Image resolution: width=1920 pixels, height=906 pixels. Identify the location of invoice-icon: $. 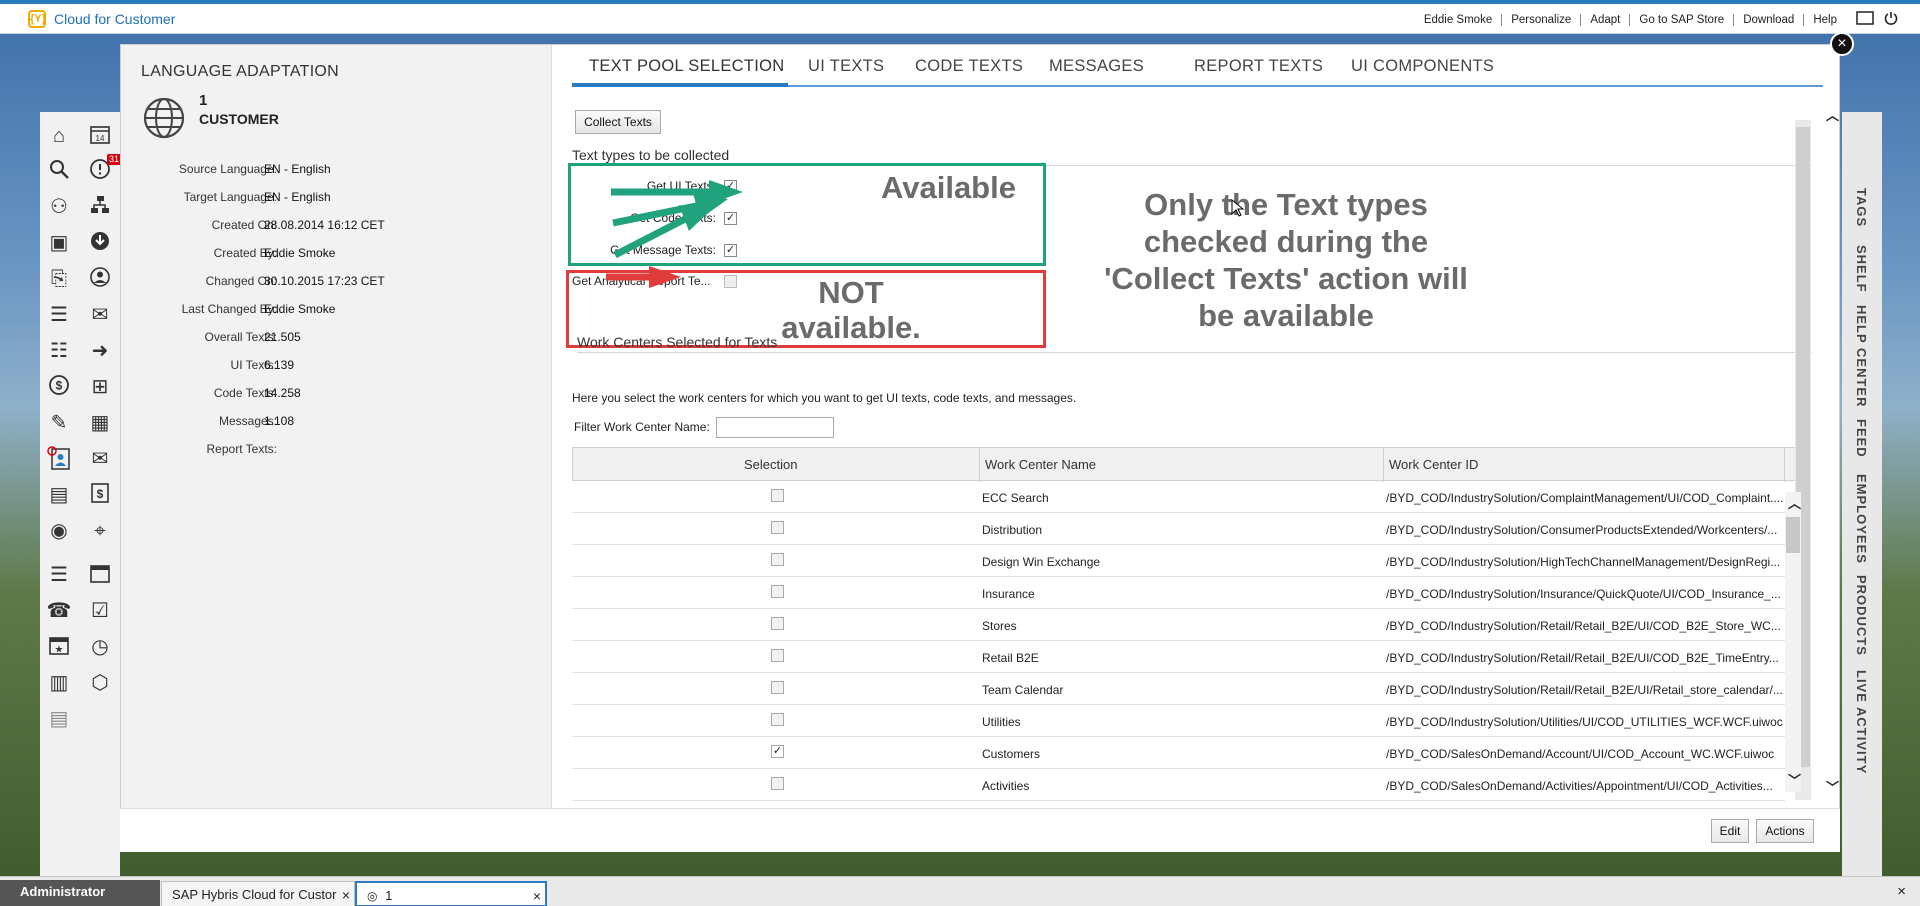
(100, 495).